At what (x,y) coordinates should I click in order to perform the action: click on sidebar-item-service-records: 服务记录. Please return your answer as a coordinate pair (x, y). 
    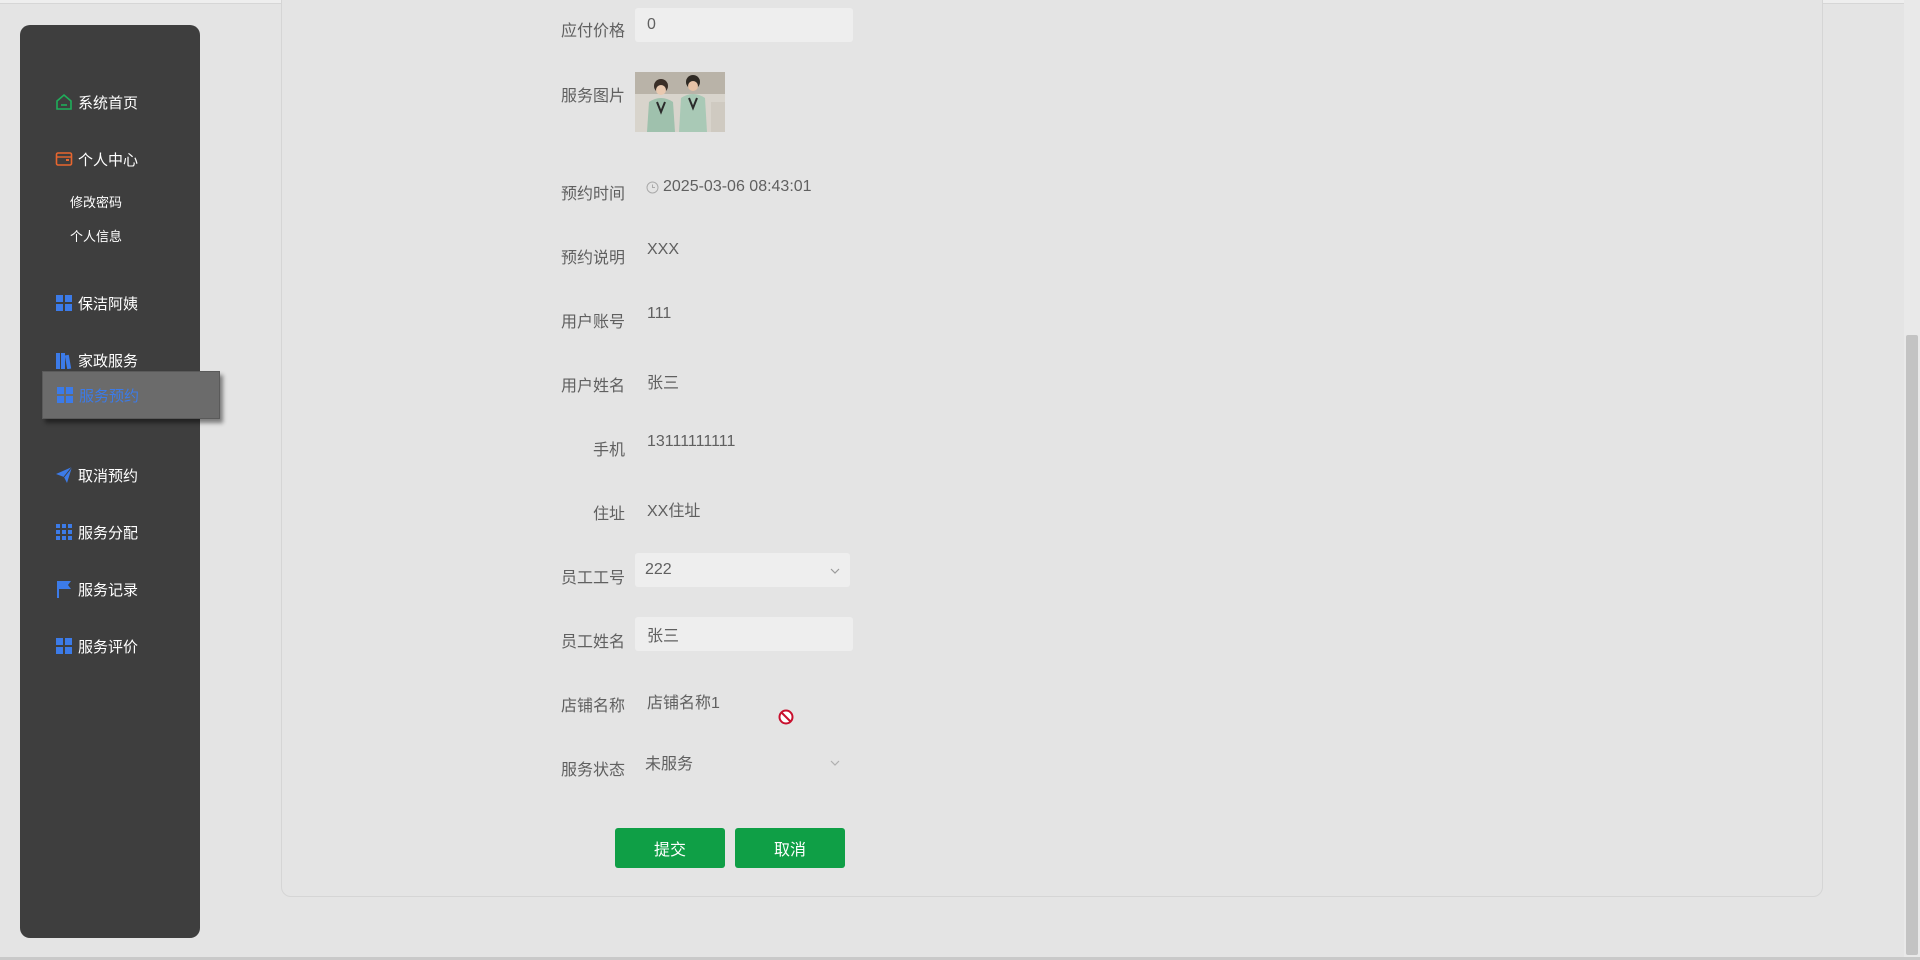
    Looking at the image, I should click on (110, 589).